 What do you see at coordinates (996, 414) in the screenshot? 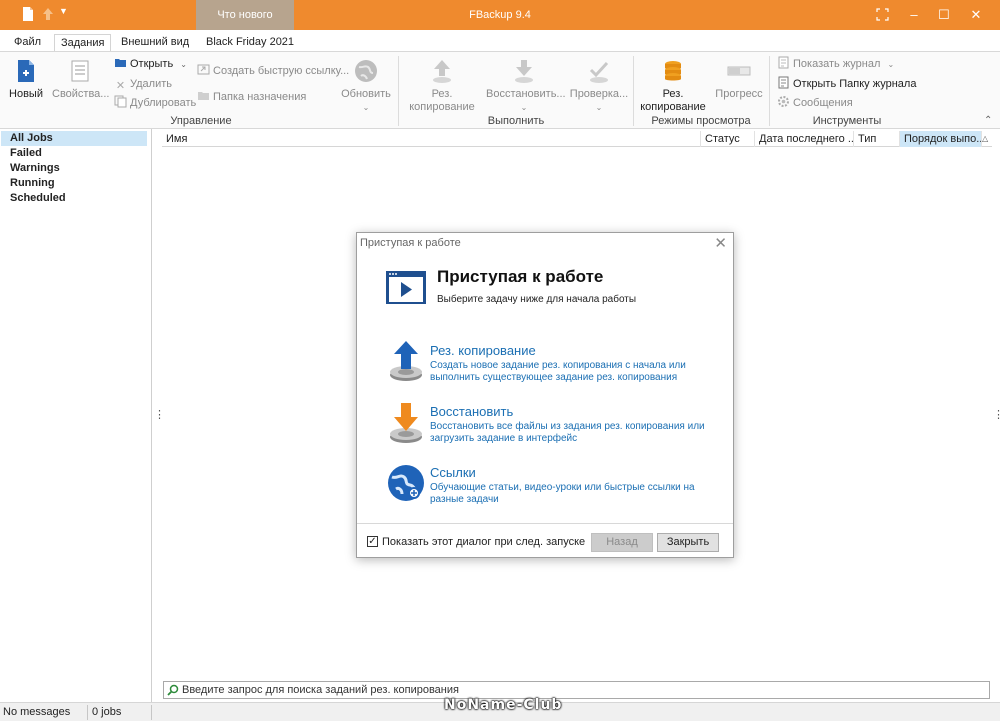
I see `right-splitter-handle: ⋮` at bounding box center [996, 414].